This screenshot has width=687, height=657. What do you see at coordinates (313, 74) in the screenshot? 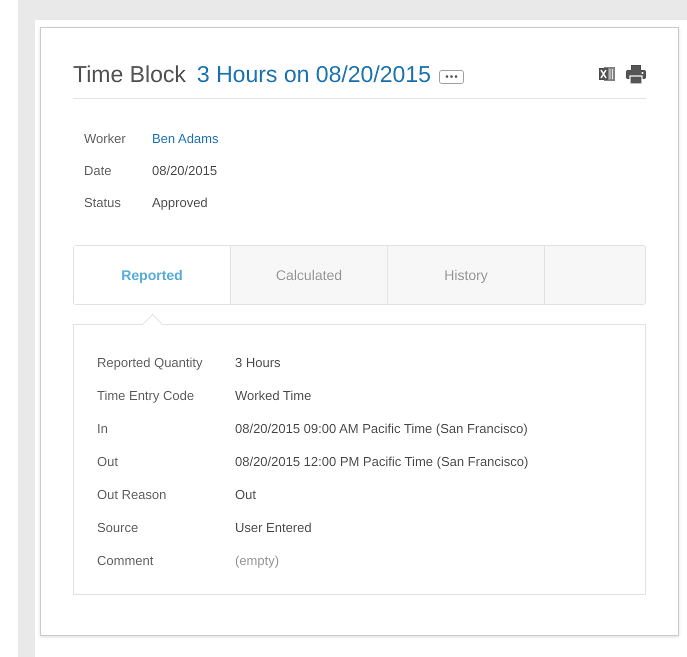
I see `dialog-subtitle: 3 Hours on 08/20/2015` at bounding box center [313, 74].